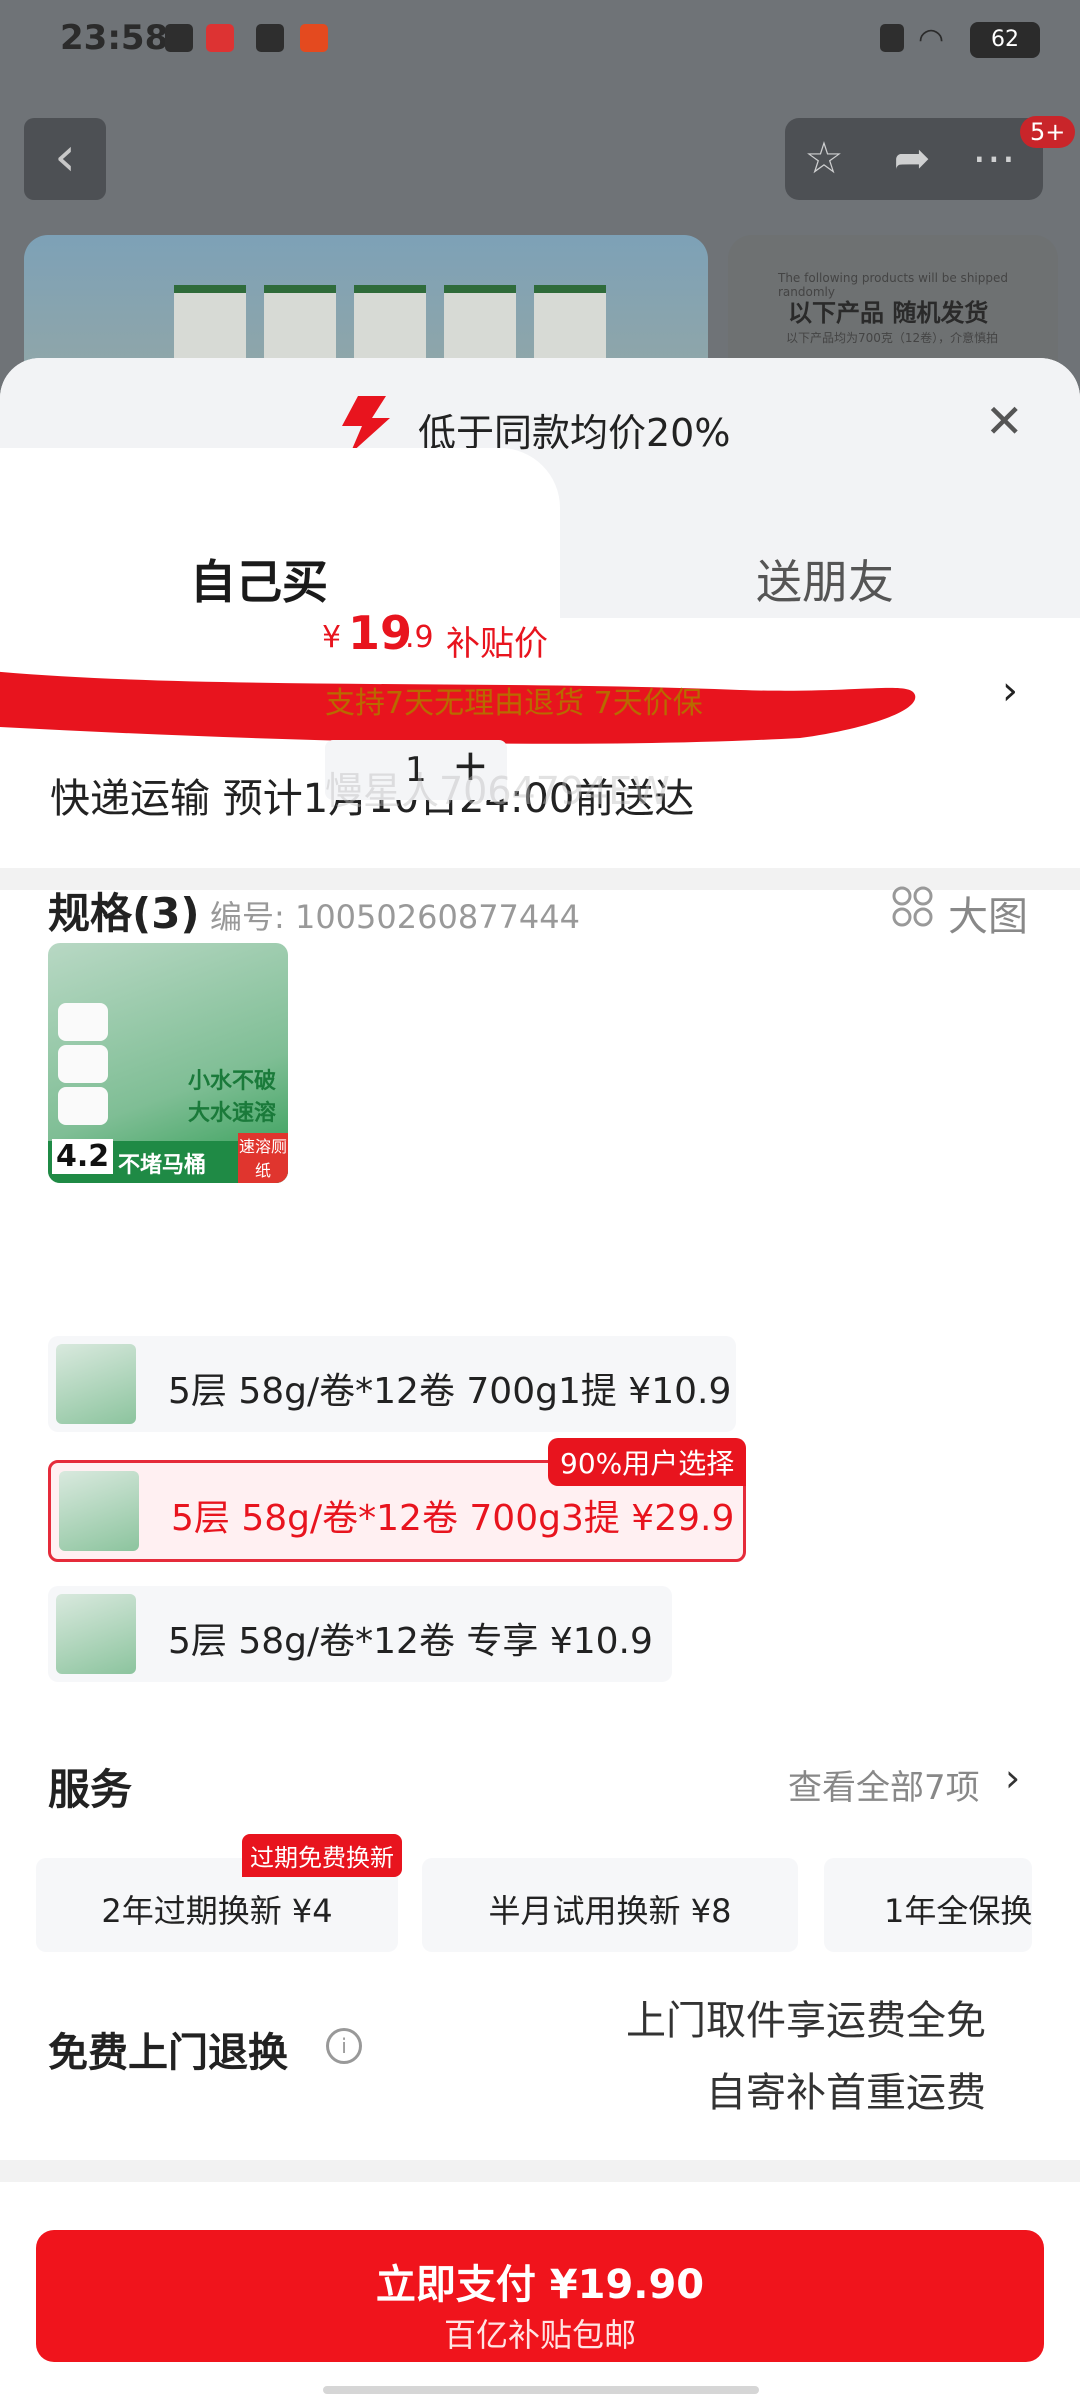 The width and height of the screenshot is (1080, 2400). What do you see at coordinates (824, 159) in the screenshot?
I see `favorite-icon: ☆` at bounding box center [824, 159].